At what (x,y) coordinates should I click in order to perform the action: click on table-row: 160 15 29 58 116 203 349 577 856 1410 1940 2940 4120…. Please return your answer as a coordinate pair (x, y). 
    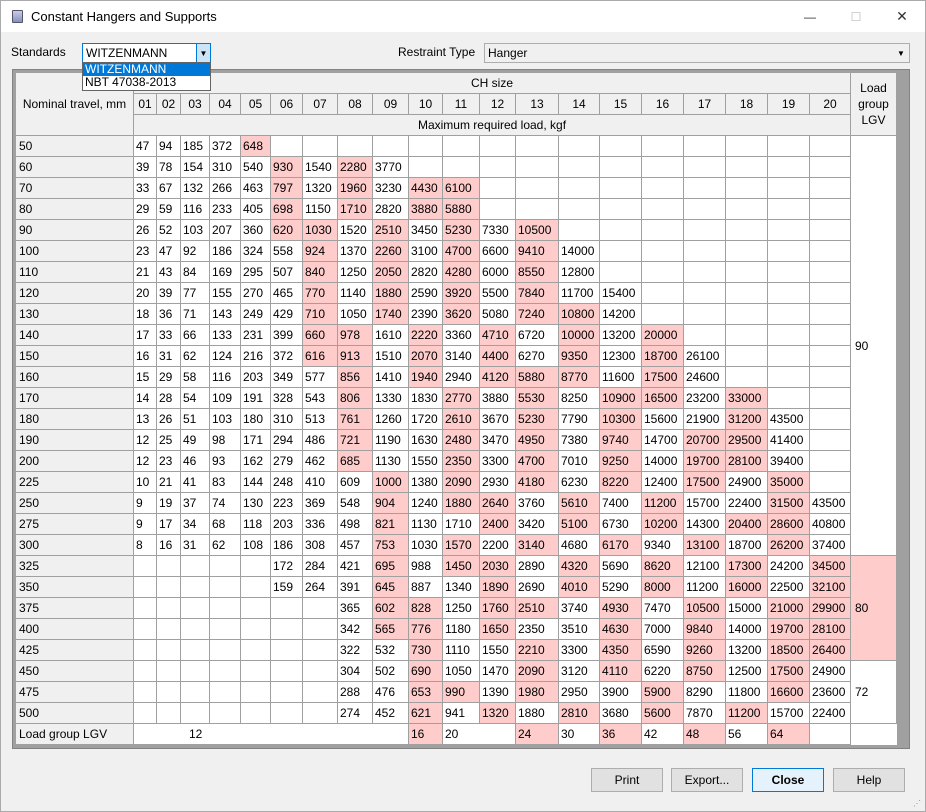
    Looking at the image, I should click on (456, 377).